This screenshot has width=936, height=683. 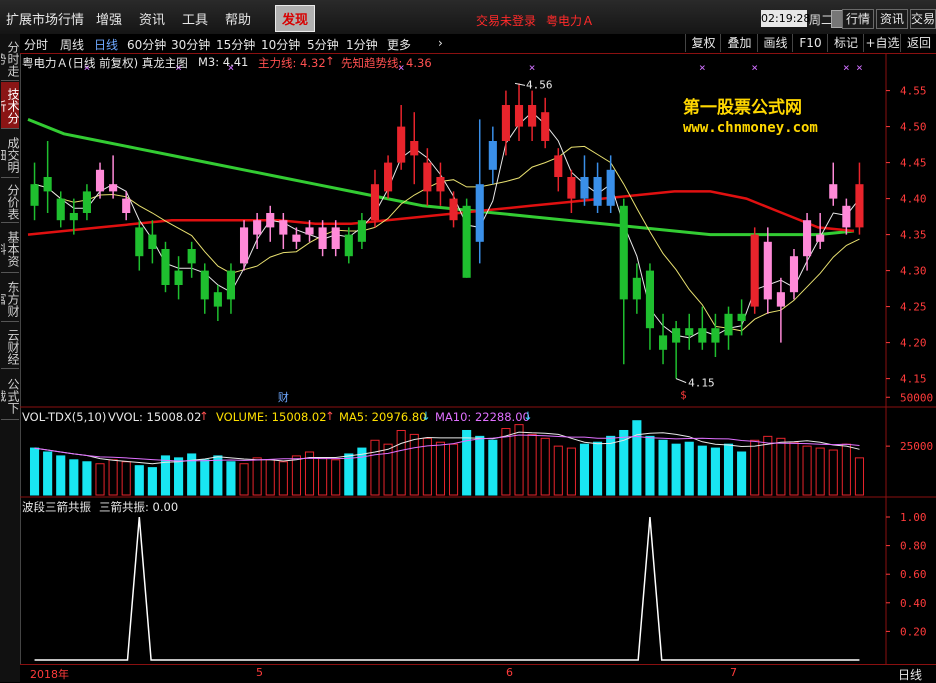 What do you see at coordinates (152, 18) in the screenshot?
I see `menu-item: 资讯` at bounding box center [152, 18].